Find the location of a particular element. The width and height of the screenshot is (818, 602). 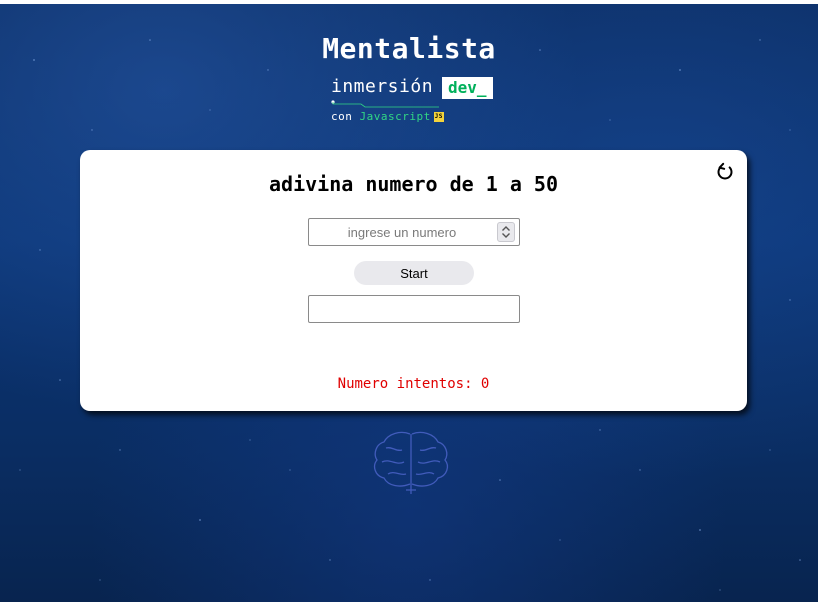

attempts-counter: Numero intentos: 0 is located at coordinates (413, 384).